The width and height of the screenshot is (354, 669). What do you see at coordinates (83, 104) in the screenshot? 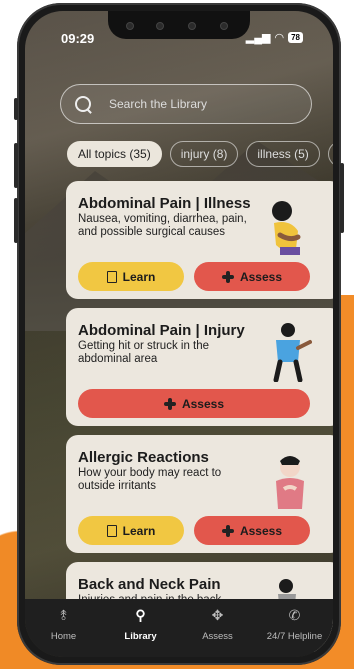
I see `search-icon` at bounding box center [83, 104].